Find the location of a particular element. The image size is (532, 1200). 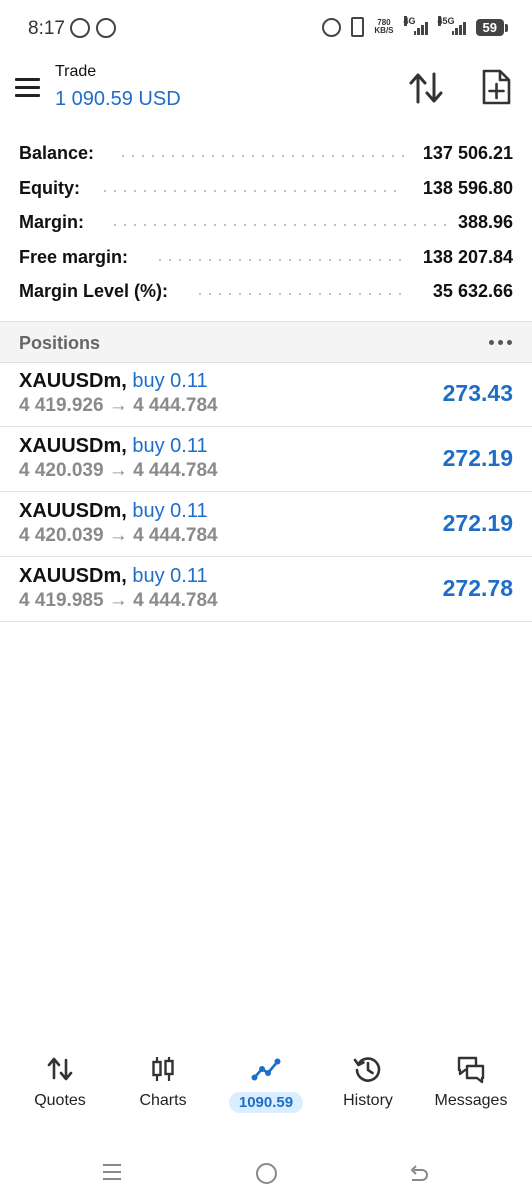

summary-row-margin: Margin: 388.96 is located at coordinates (266, 222).